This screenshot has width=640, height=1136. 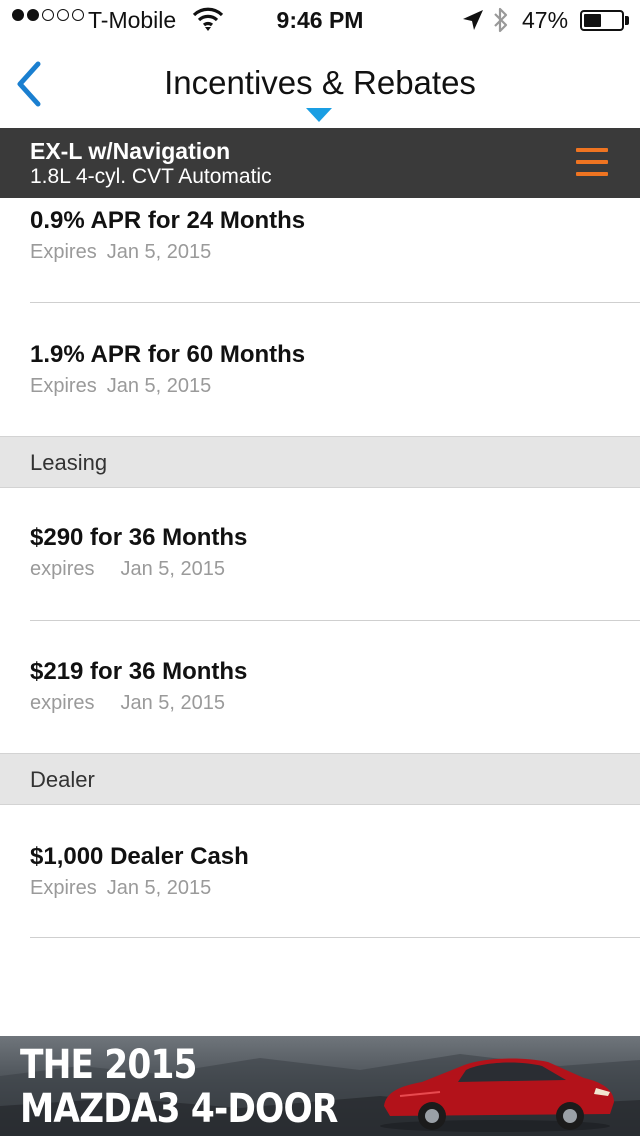 What do you see at coordinates (139, 856) in the screenshot?
I see `offer-title: $1,000 Dealer Cash` at bounding box center [139, 856].